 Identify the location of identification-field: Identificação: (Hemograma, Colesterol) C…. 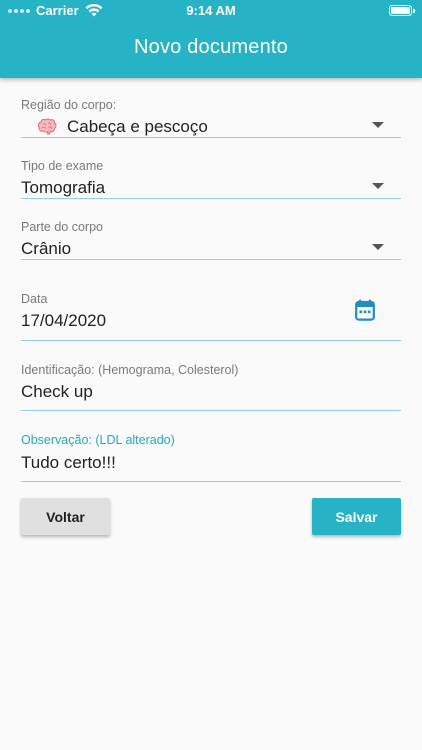
(211, 387).